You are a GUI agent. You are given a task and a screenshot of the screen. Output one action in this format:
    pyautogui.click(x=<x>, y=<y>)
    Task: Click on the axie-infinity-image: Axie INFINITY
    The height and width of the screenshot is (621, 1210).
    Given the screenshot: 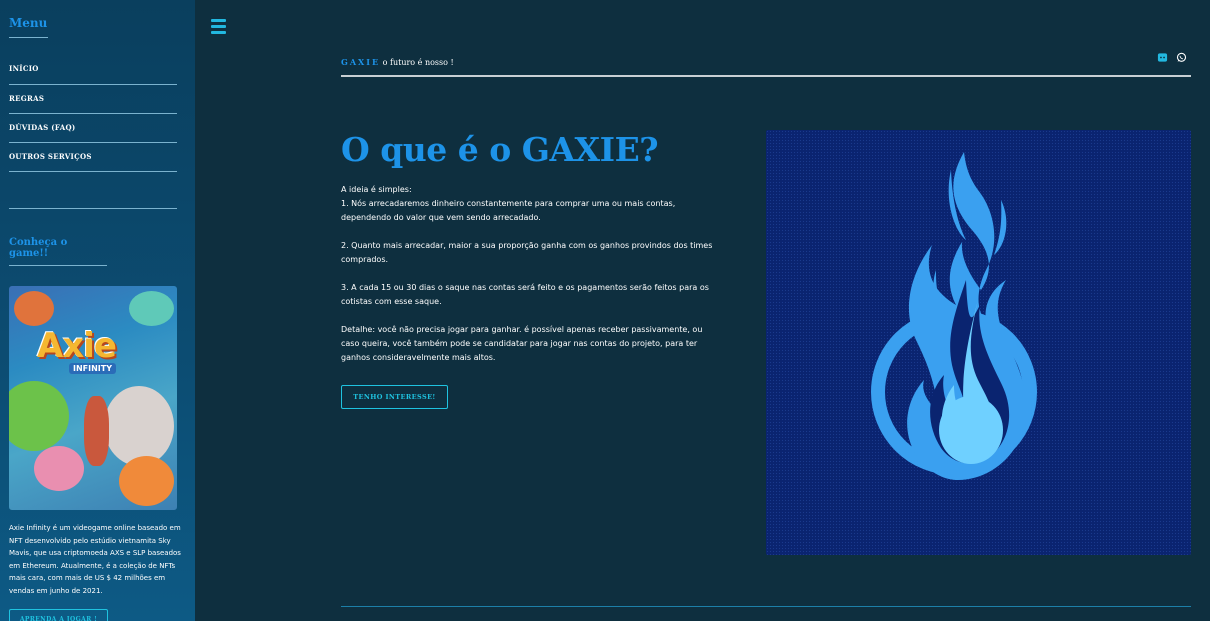 What is the action you would take?
    pyautogui.click(x=93, y=398)
    